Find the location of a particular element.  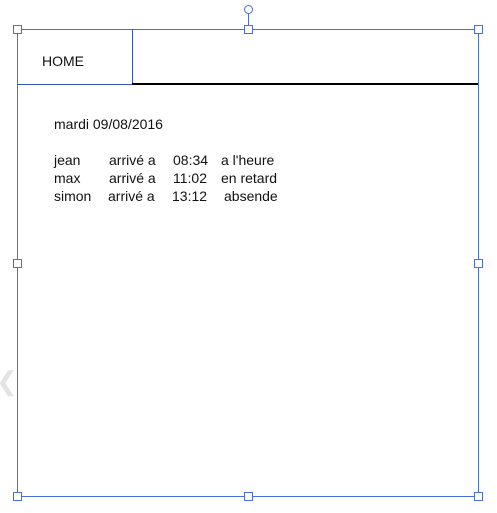

resize-handle-top-right is located at coordinates (478, 29).